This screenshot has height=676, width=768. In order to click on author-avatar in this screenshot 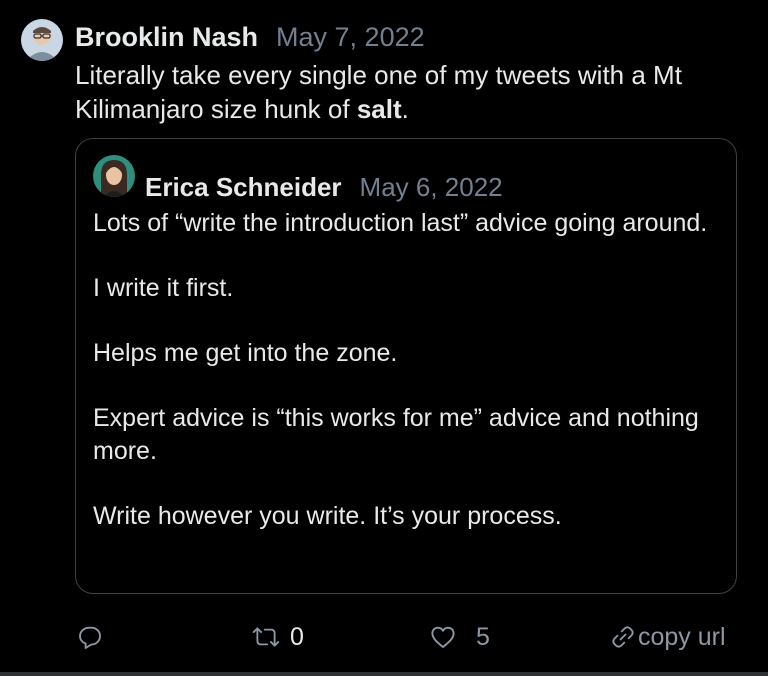, I will do `click(42, 40)`.